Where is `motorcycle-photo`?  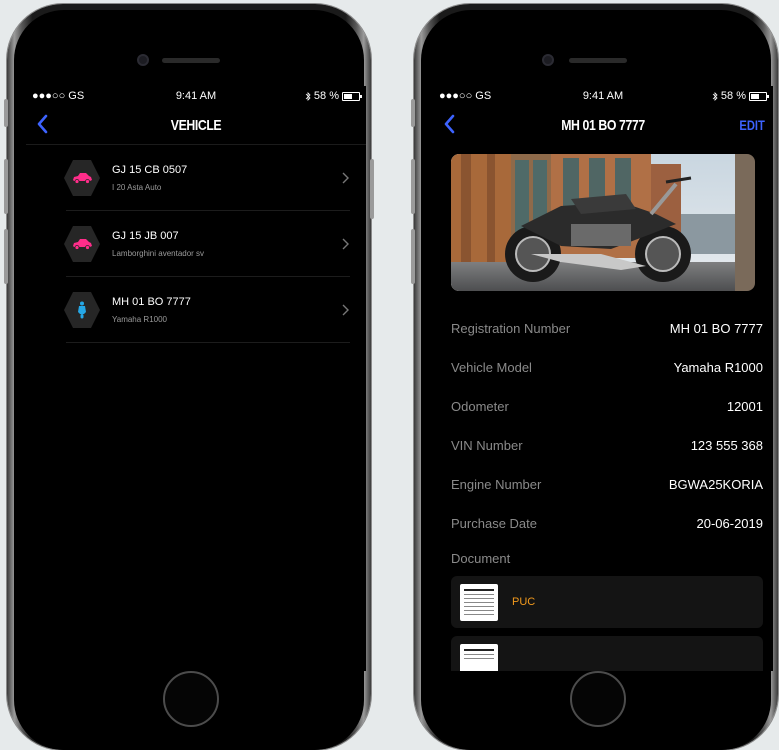
motorcycle-photo is located at coordinates (593, 222).